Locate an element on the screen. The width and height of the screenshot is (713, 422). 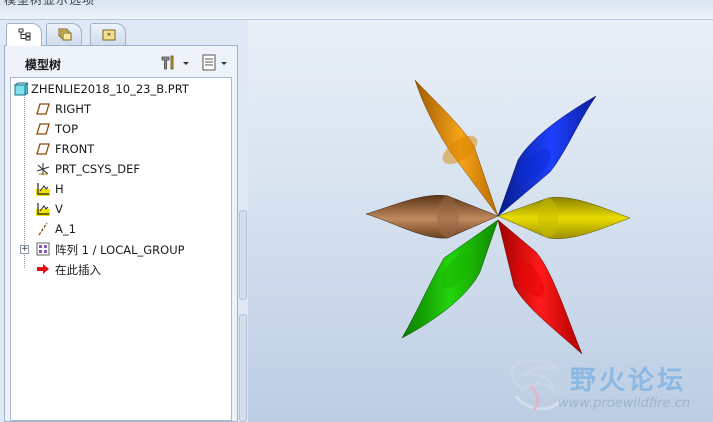
tree-item-label: RIGHT is located at coordinates (73, 109).